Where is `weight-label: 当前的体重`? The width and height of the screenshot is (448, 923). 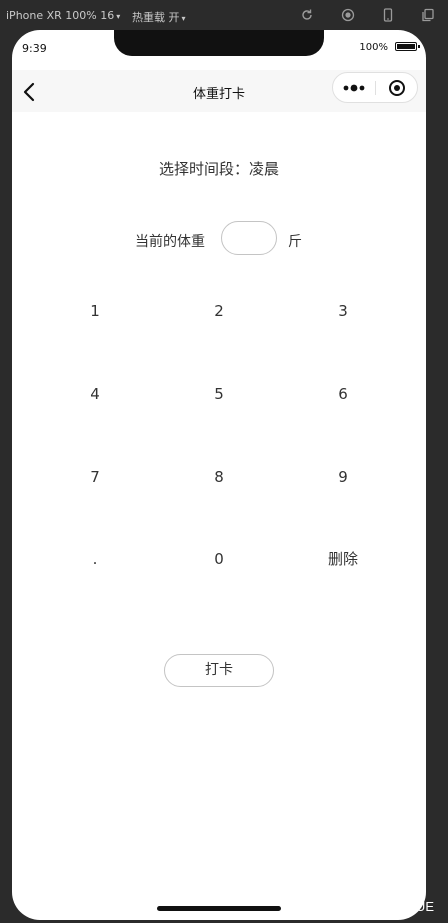 weight-label: 当前的体重 is located at coordinates (170, 242).